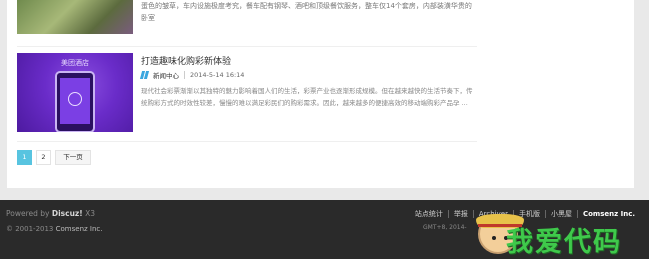  What do you see at coordinates (75, 17) in the screenshot?
I see `article-thumbnail` at bounding box center [75, 17].